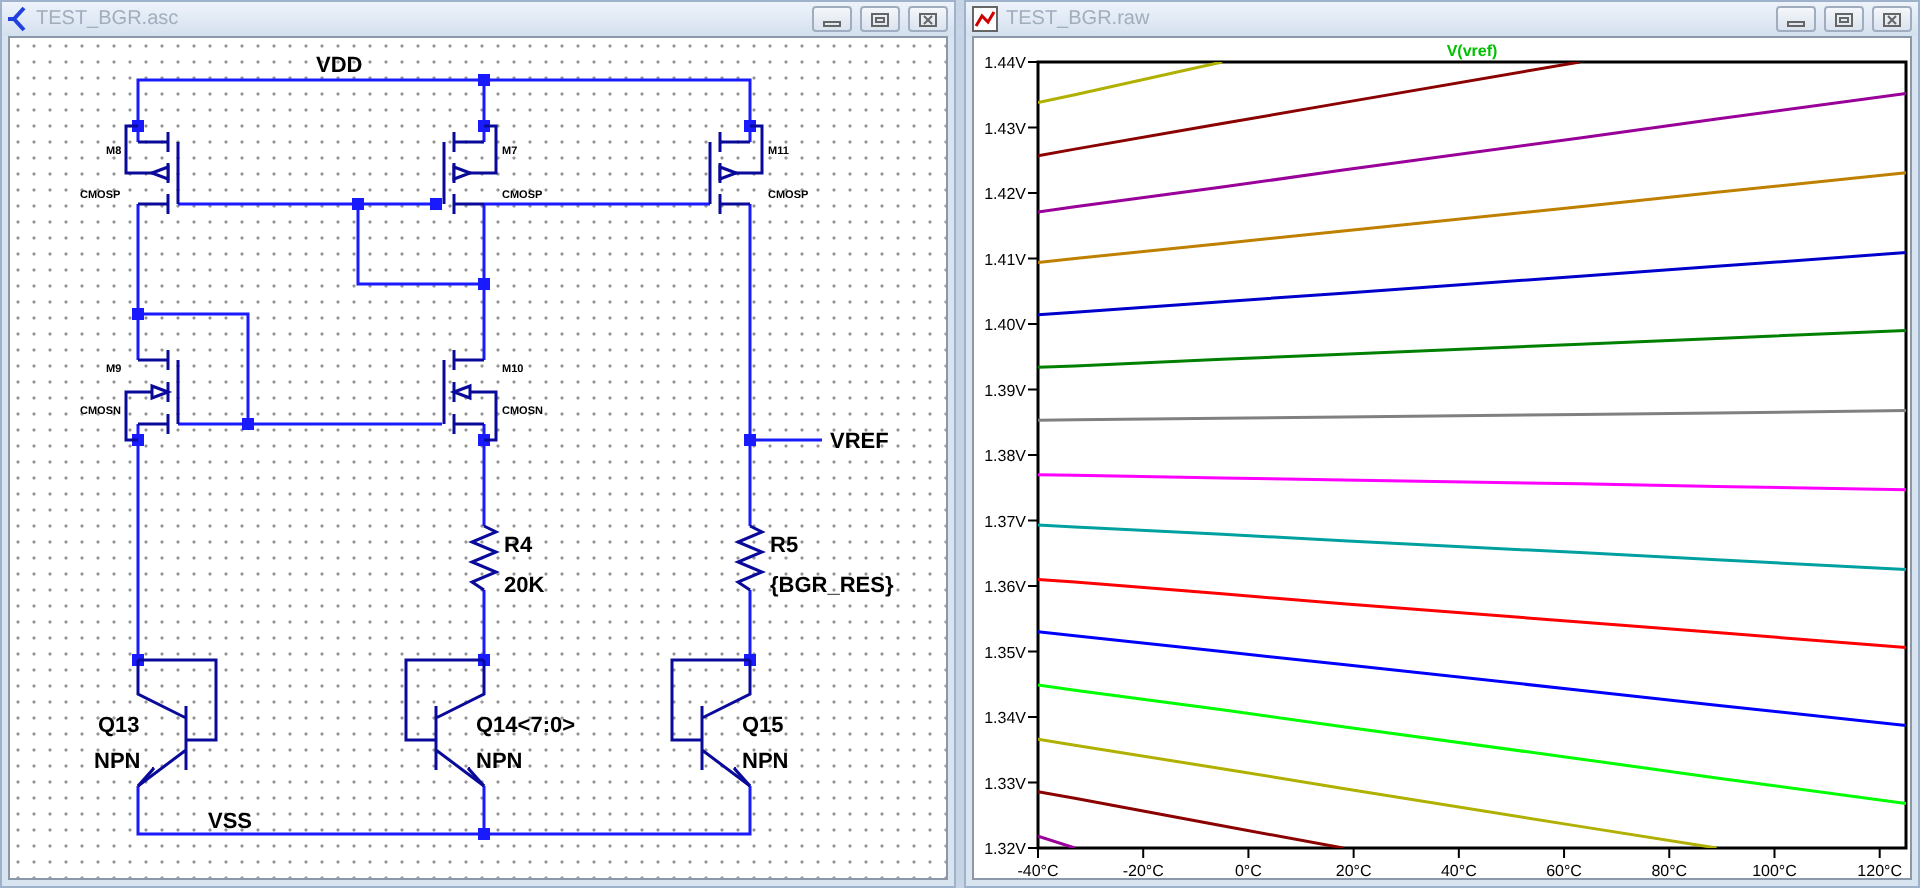 The height and width of the screenshot is (888, 1920). I want to click on npn-transistor-symbol, so click(177, 723).